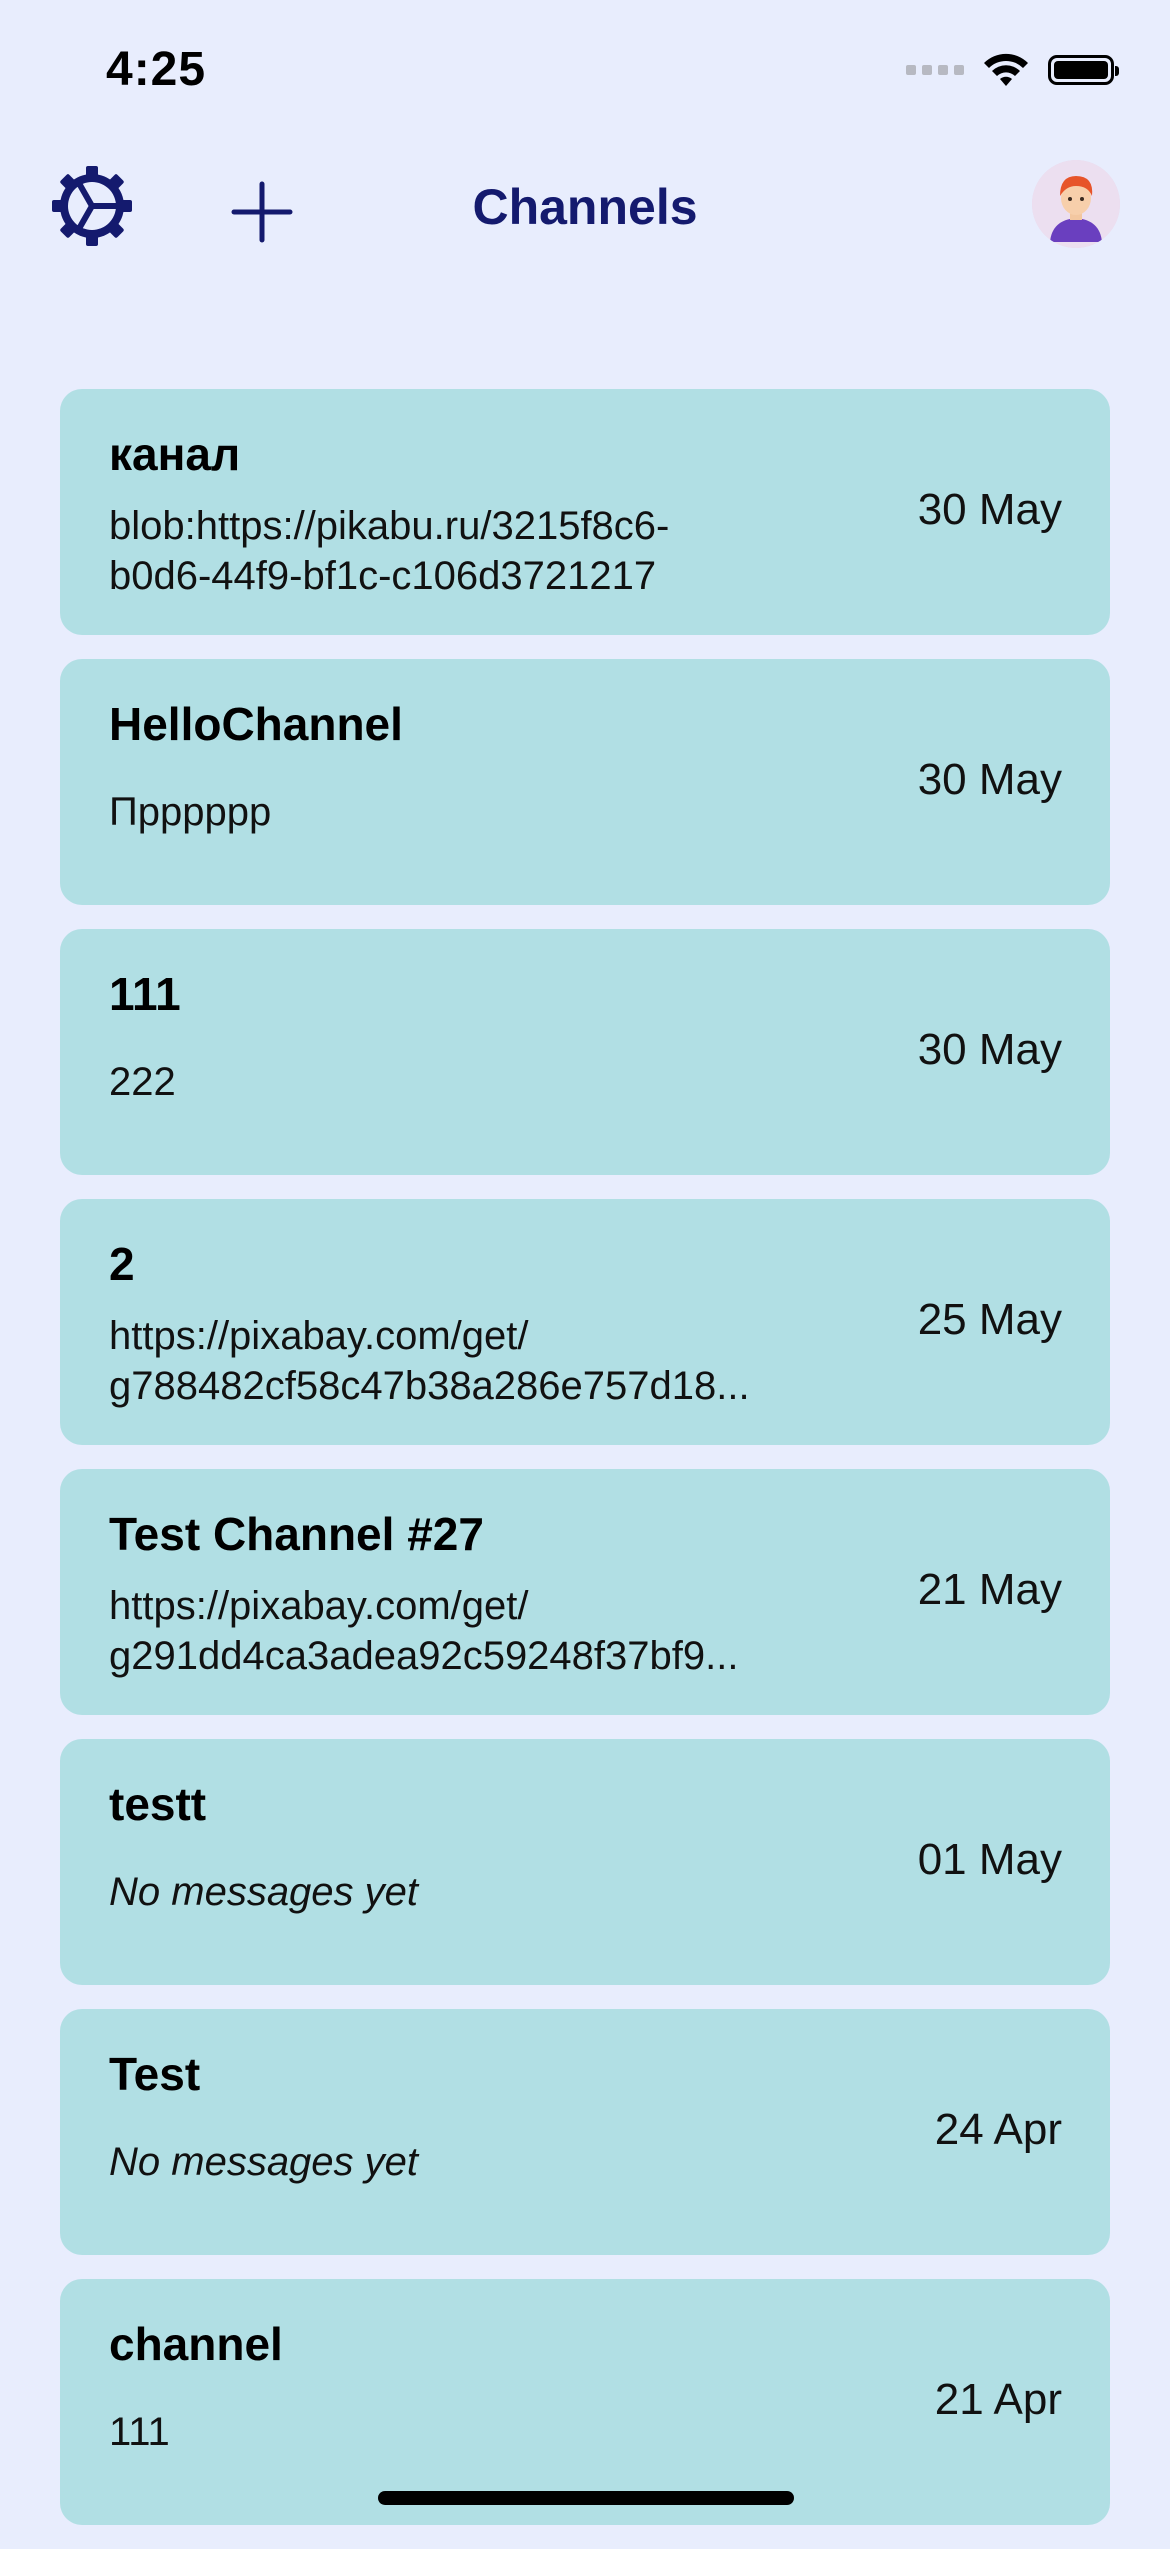  Describe the element at coordinates (998, 2129) in the screenshot. I see `channel-date: 24 Apr` at that location.